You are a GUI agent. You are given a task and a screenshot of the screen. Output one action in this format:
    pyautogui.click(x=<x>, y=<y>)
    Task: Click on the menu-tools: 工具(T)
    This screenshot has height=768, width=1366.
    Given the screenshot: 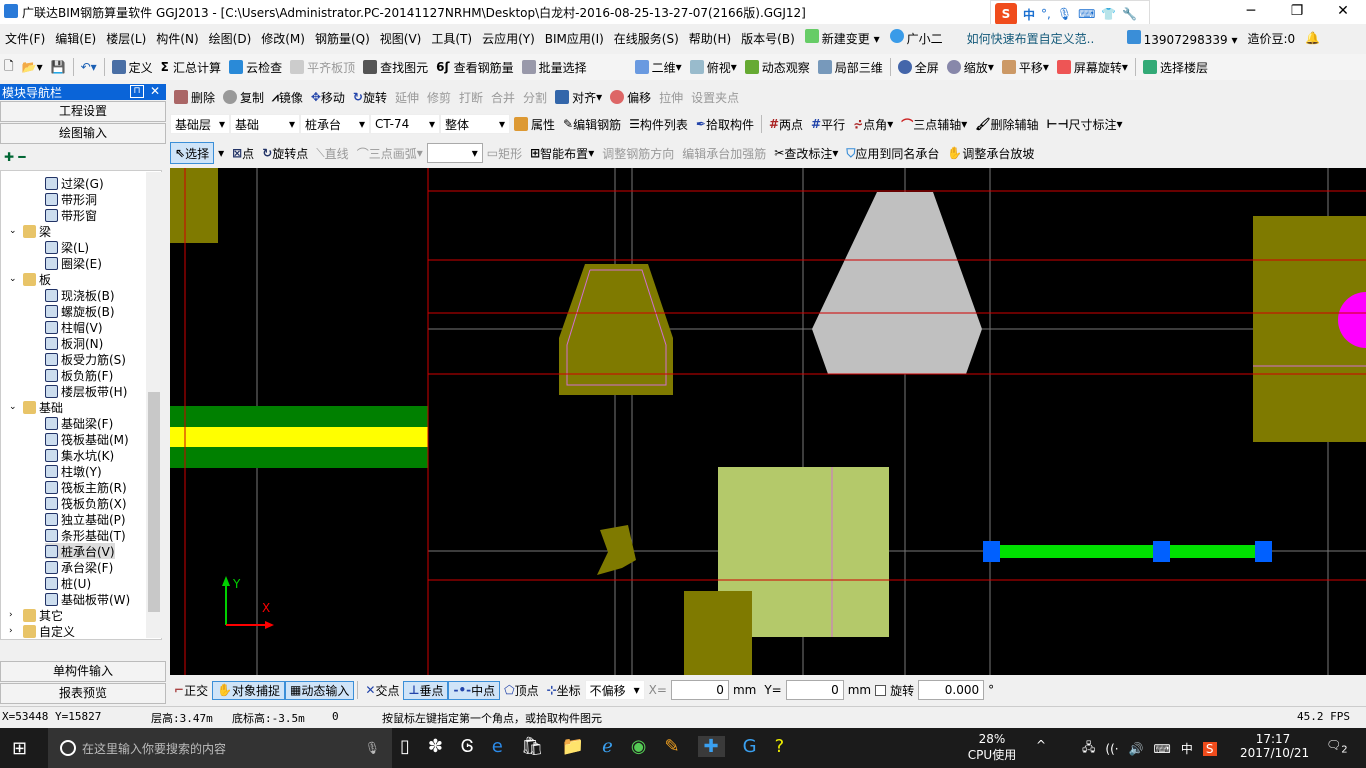 What is the action you would take?
    pyautogui.click(x=451, y=38)
    